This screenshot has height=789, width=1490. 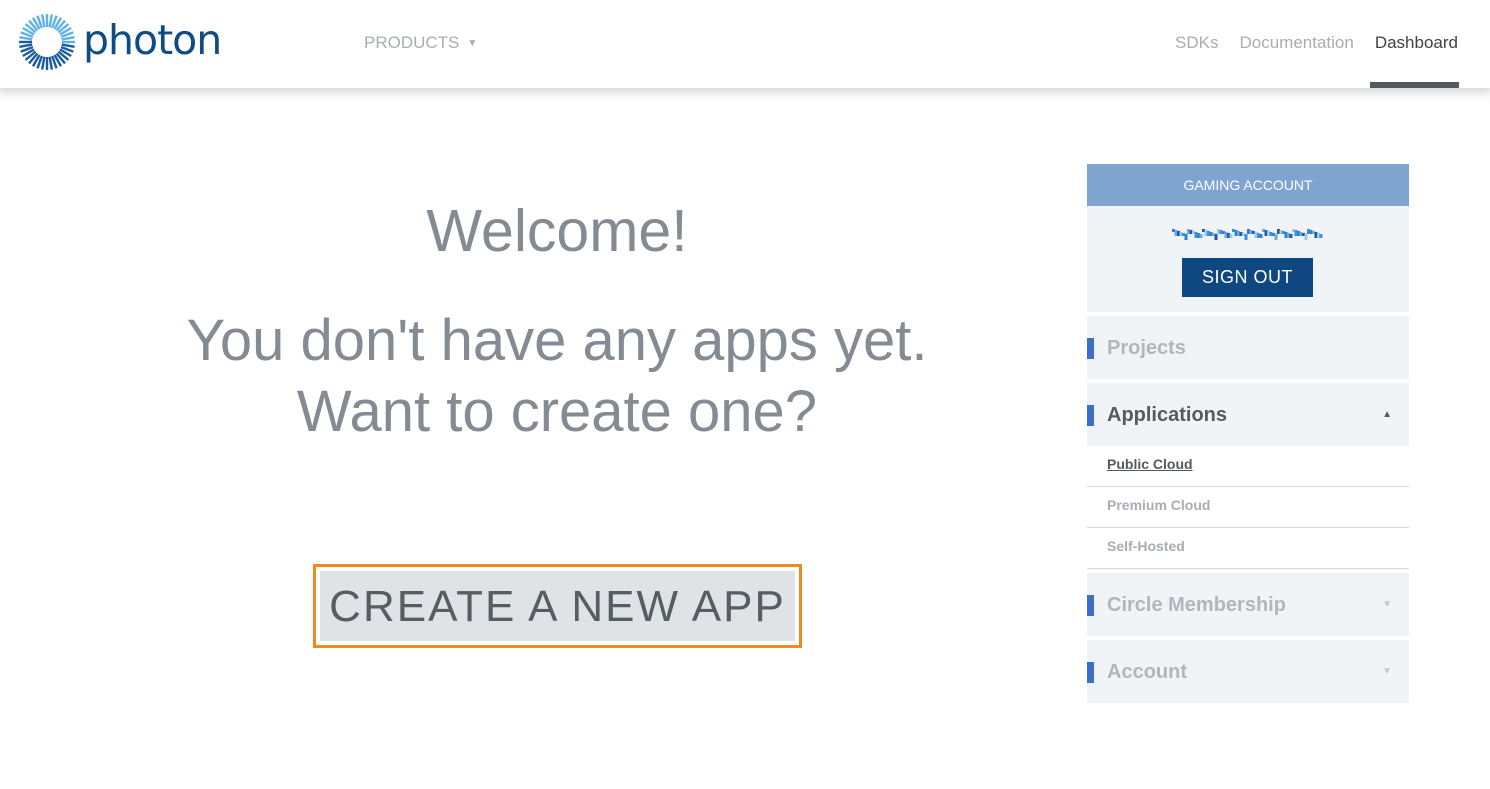 What do you see at coordinates (1247, 277) in the screenshot?
I see `sign-out-button: SIGN OUT` at bounding box center [1247, 277].